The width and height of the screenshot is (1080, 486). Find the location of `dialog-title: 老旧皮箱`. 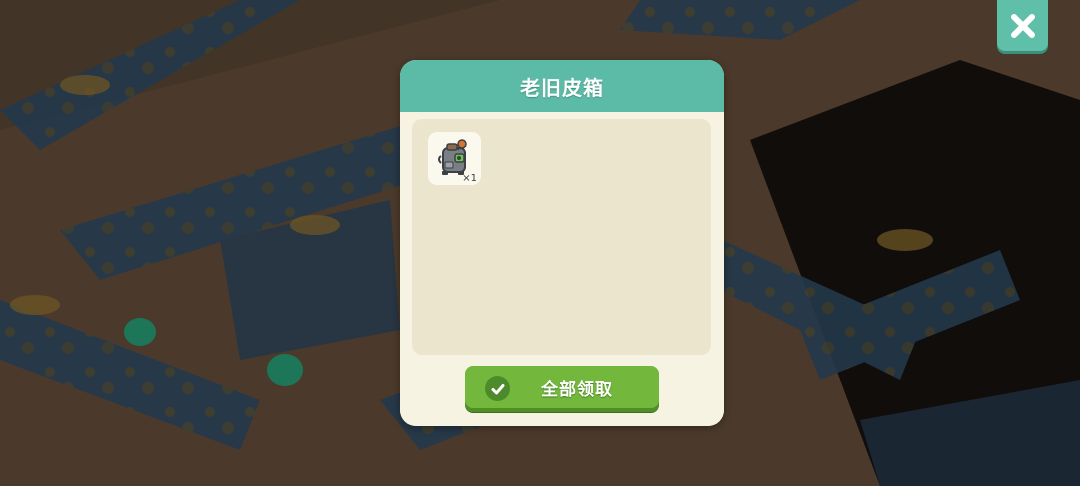

dialog-title: 老旧皮箱 is located at coordinates (562, 87).